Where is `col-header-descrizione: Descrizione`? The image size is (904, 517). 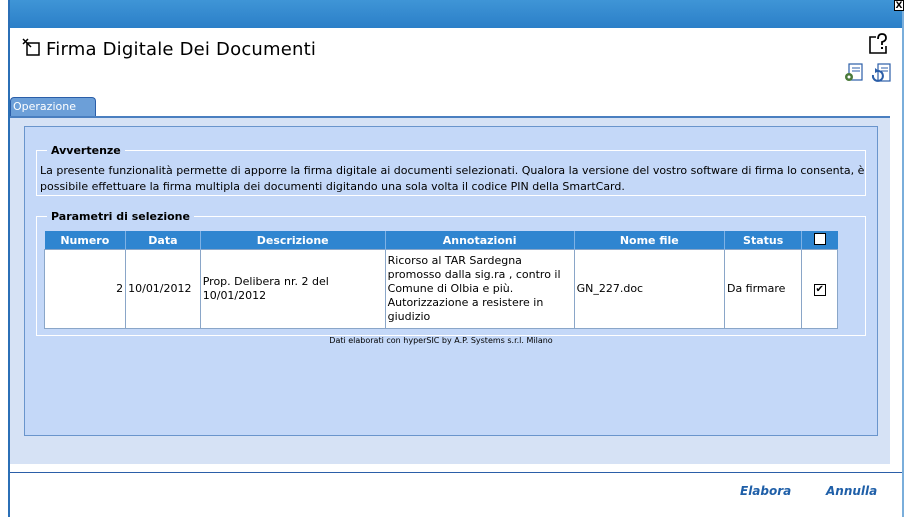
col-header-descrizione: Descrizione is located at coordinates (293, 240).